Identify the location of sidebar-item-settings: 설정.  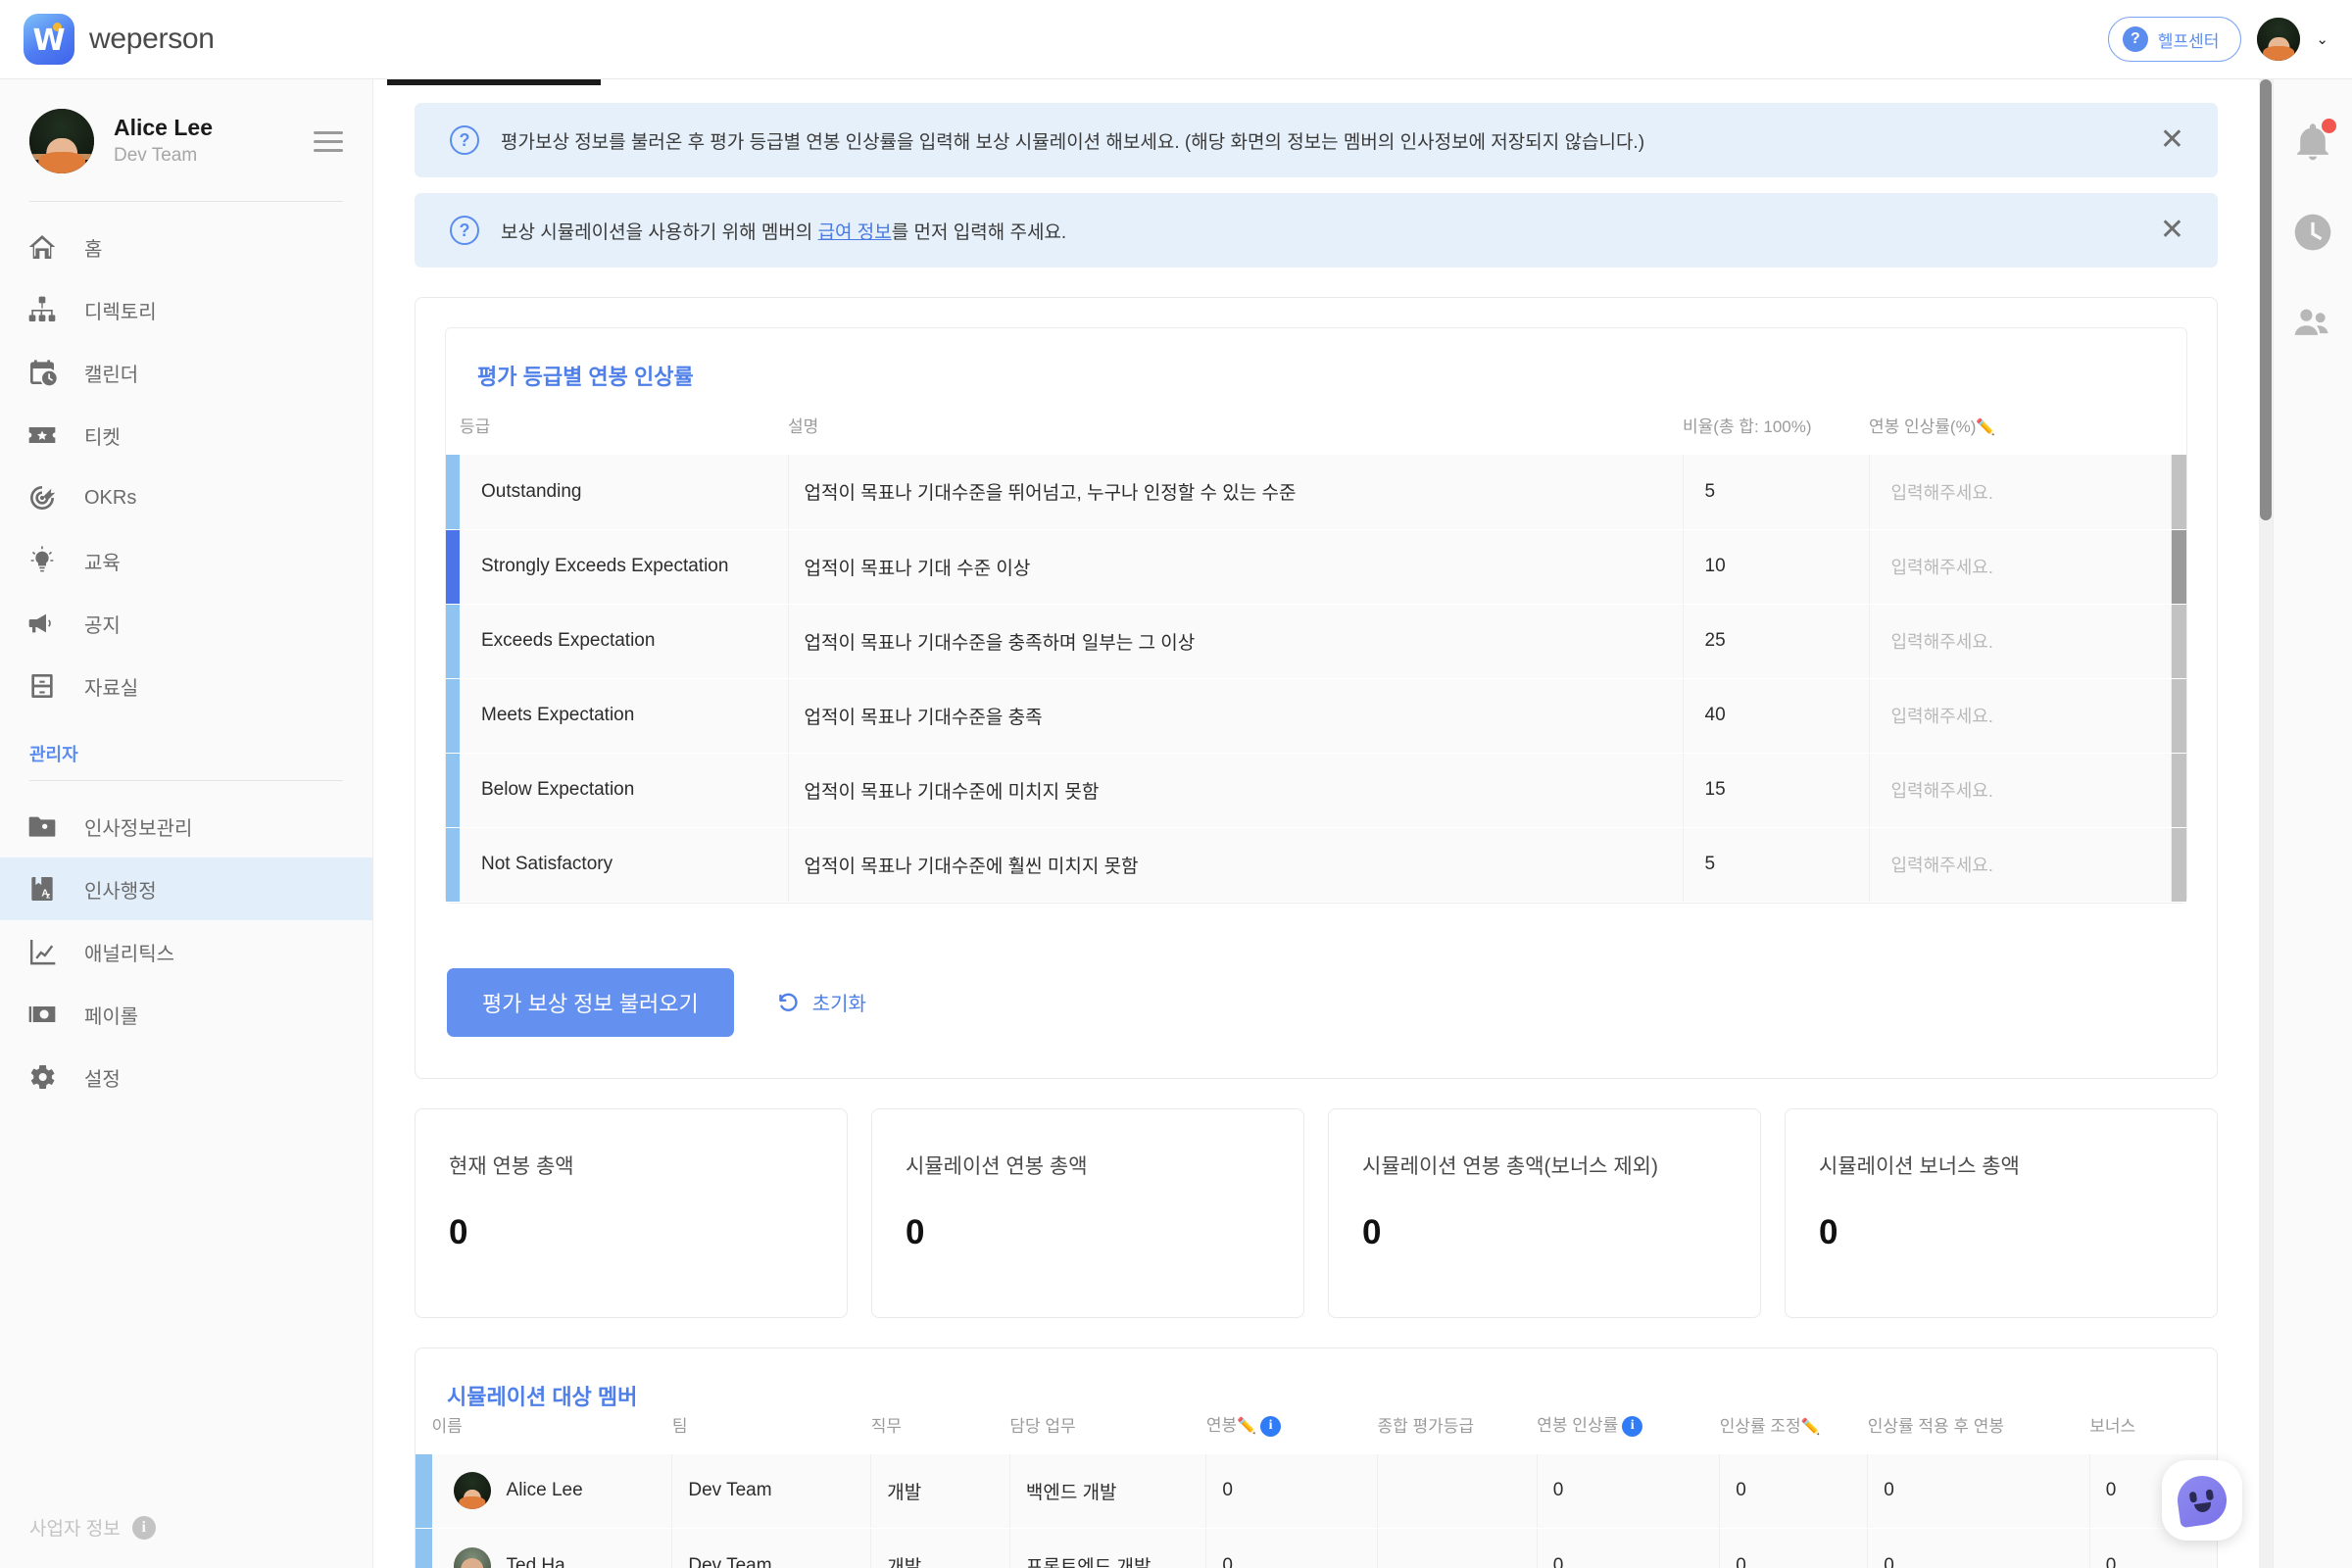
(186, 1077).